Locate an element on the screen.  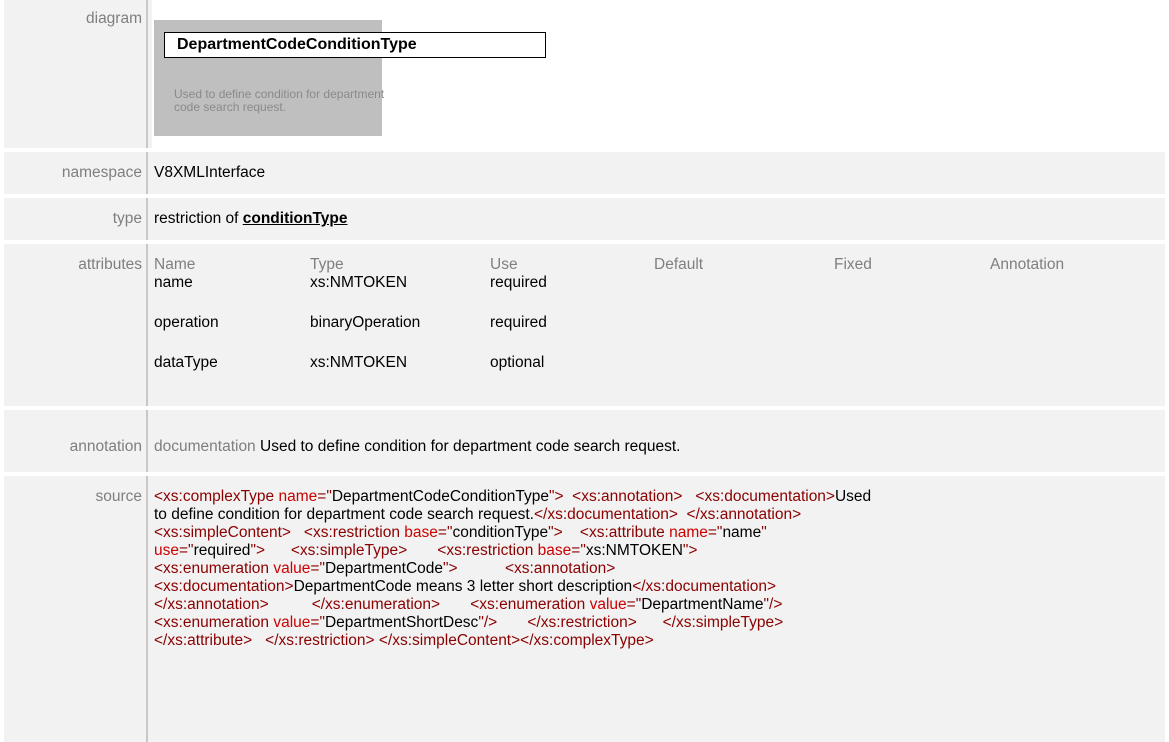
source-token: </xs:enumeration> is located at coordinates (376, 604).